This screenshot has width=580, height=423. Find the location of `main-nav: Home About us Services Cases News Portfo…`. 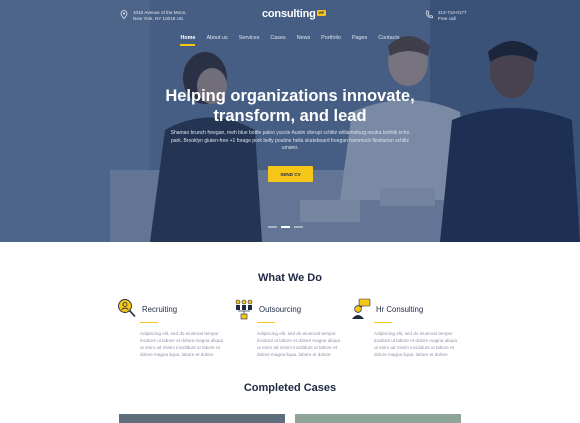

main-nav: Home About us Services Cases News Portfo… is located at coordinates (290, 40).